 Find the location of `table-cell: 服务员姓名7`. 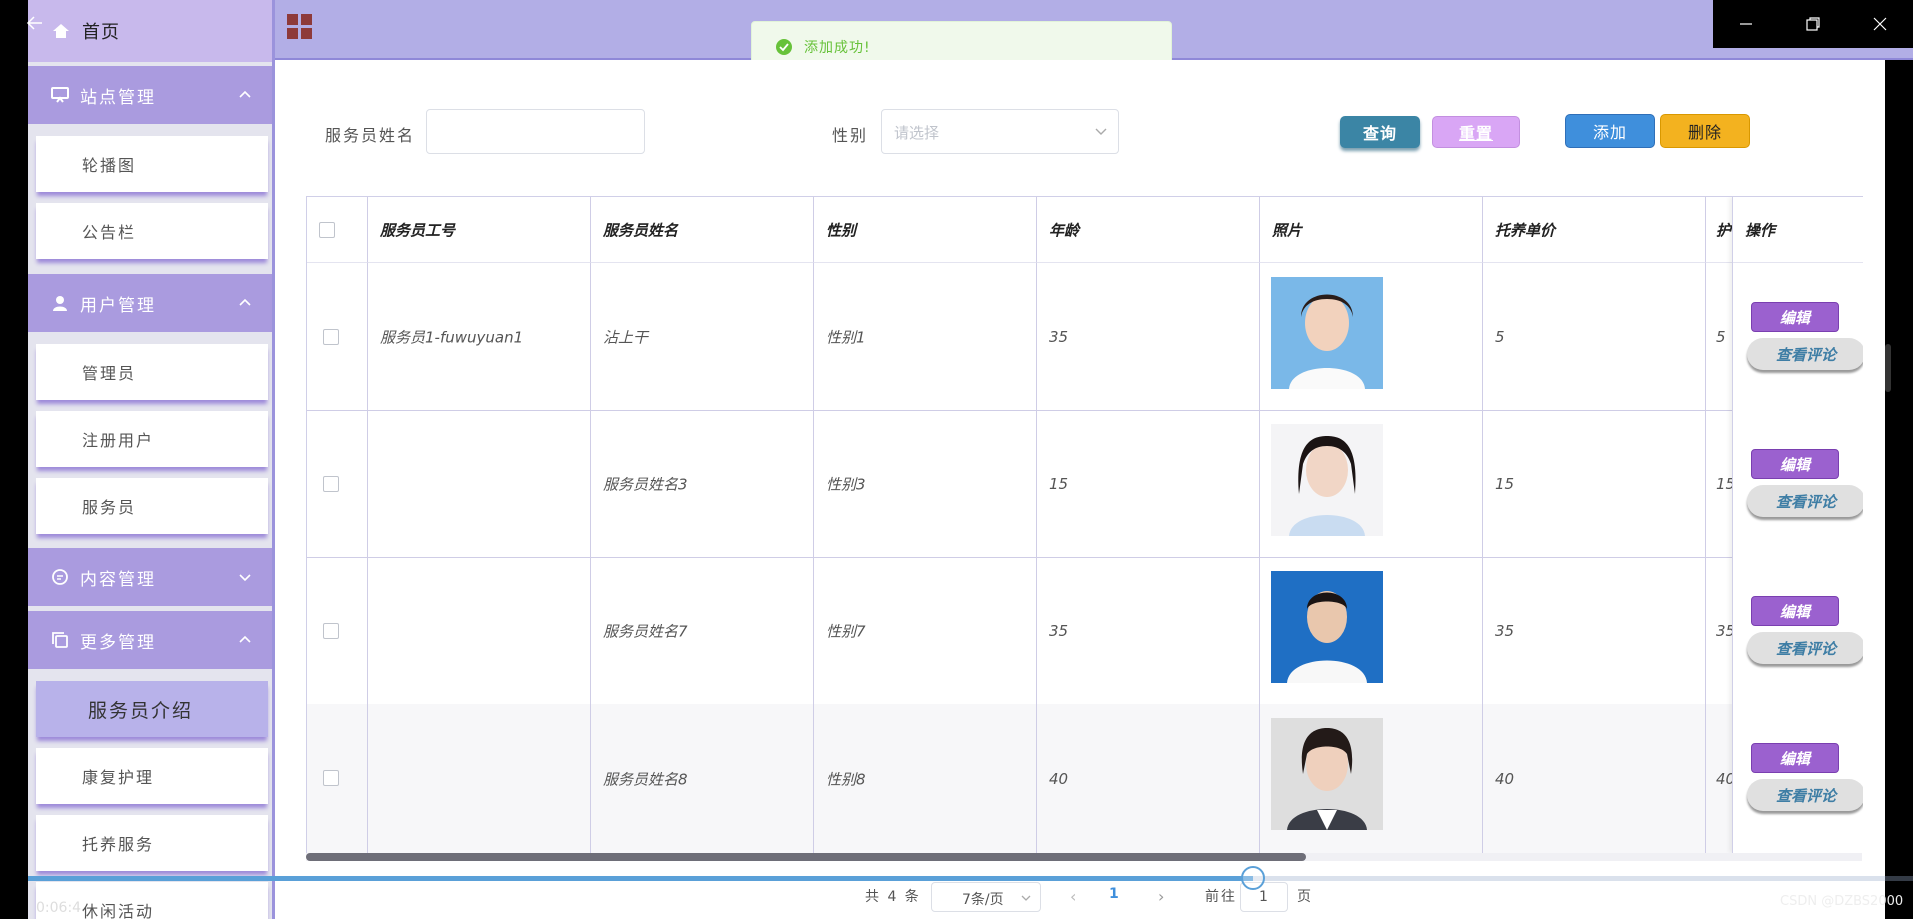

table-cell: 服务员姓名7 is located at coordinates (702, 630).